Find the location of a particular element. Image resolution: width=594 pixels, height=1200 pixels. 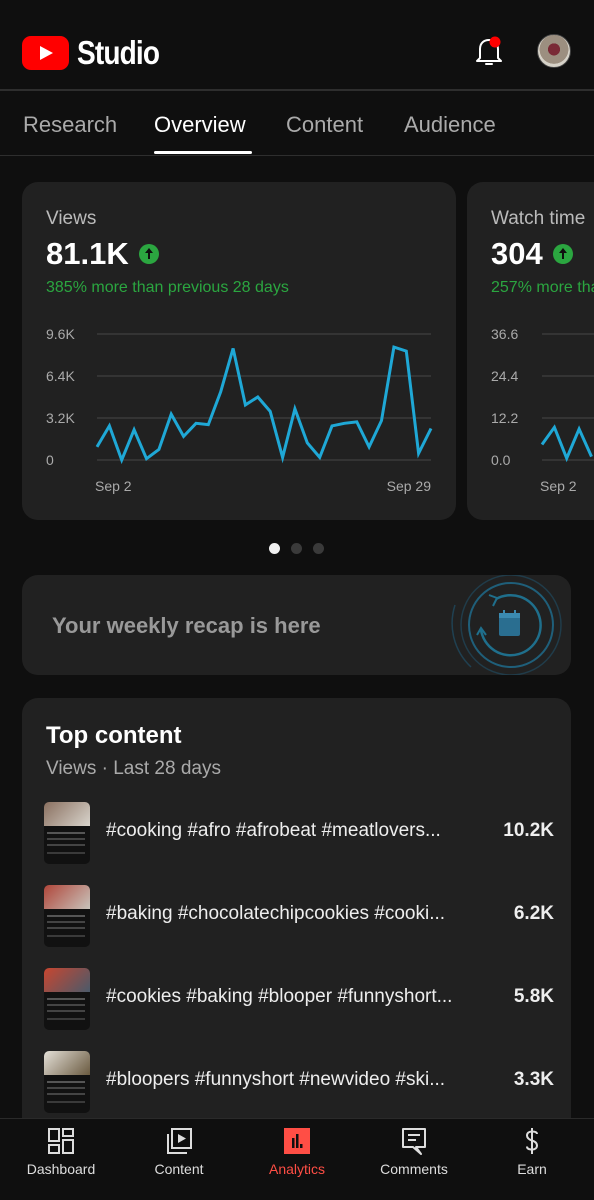

youtube-play-icon is located at coordinates (45, 53).